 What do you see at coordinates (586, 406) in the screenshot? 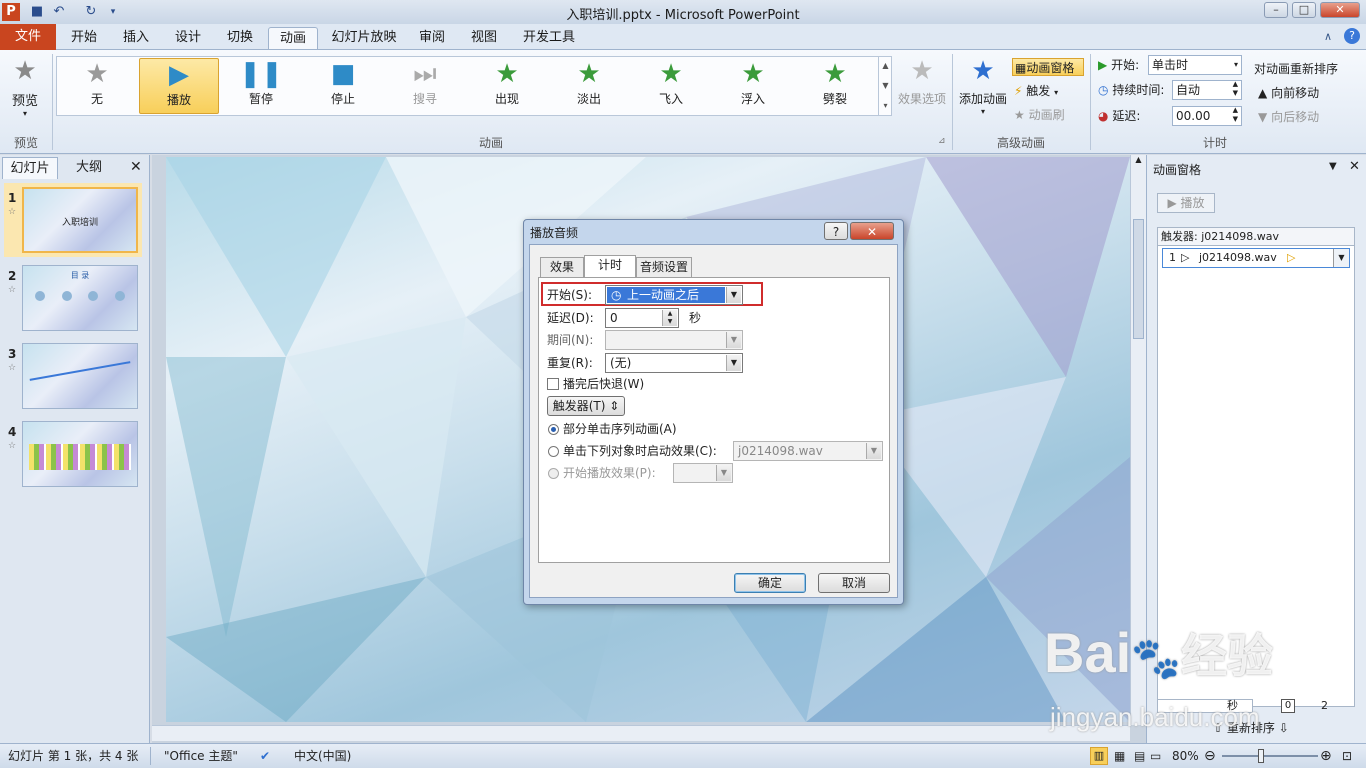
I see `trigger-toggle-button: 触发器(T) ⇕` at bounding box center [586, 406].